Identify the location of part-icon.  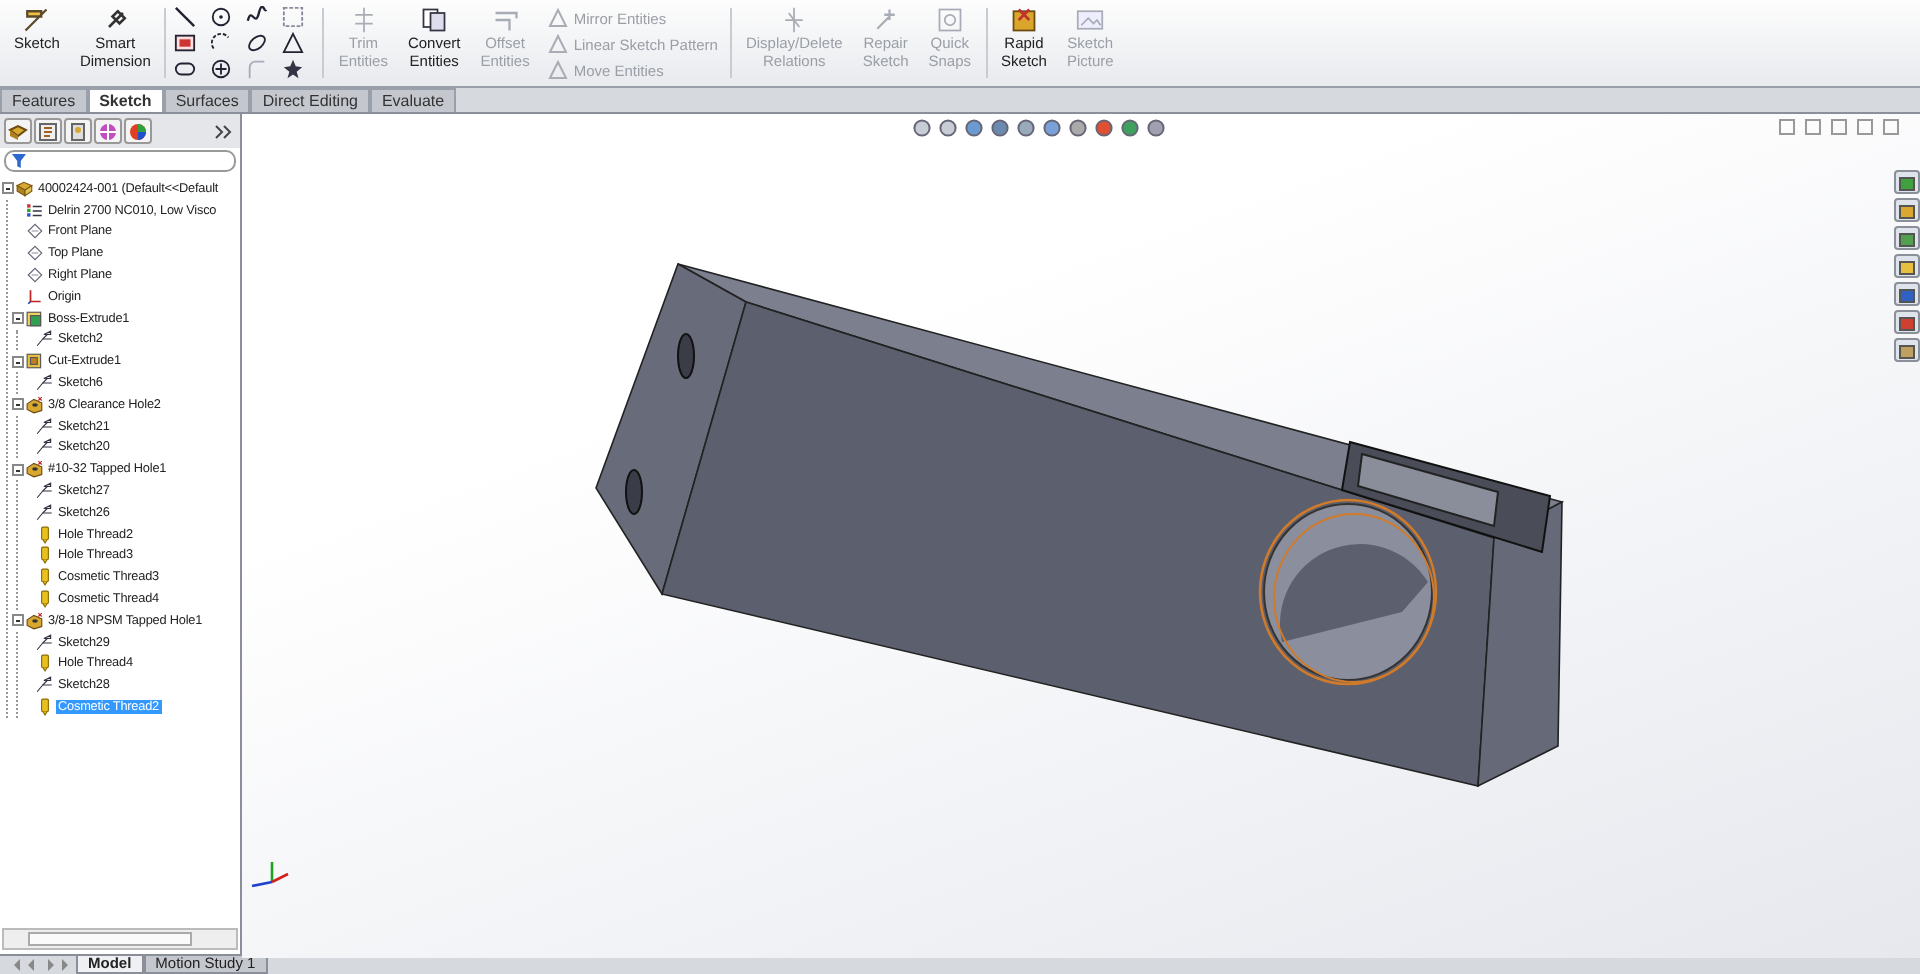
(25, 188).